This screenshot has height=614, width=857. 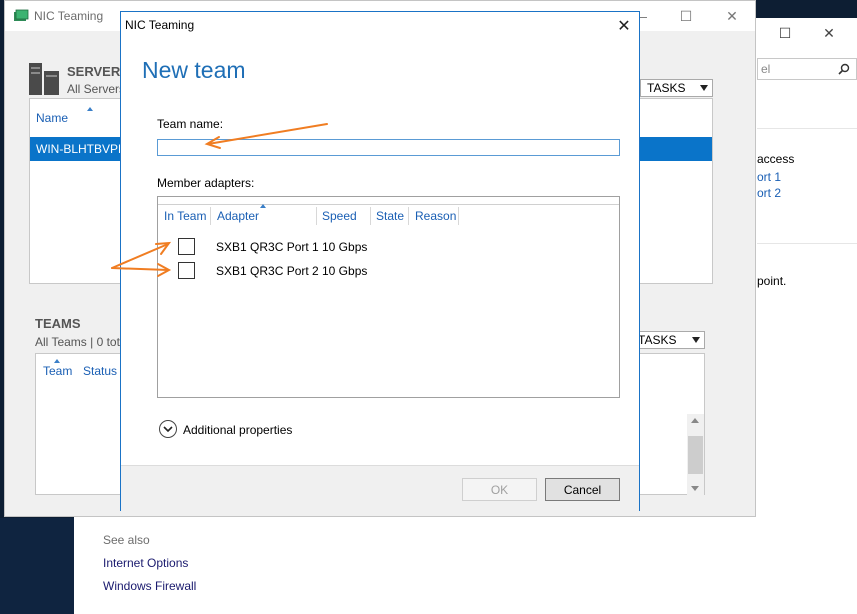 What do you see at coordinates (100, 371) in the screenshot?
I see `column-header-status: Status` at bounding box center [100, 371].